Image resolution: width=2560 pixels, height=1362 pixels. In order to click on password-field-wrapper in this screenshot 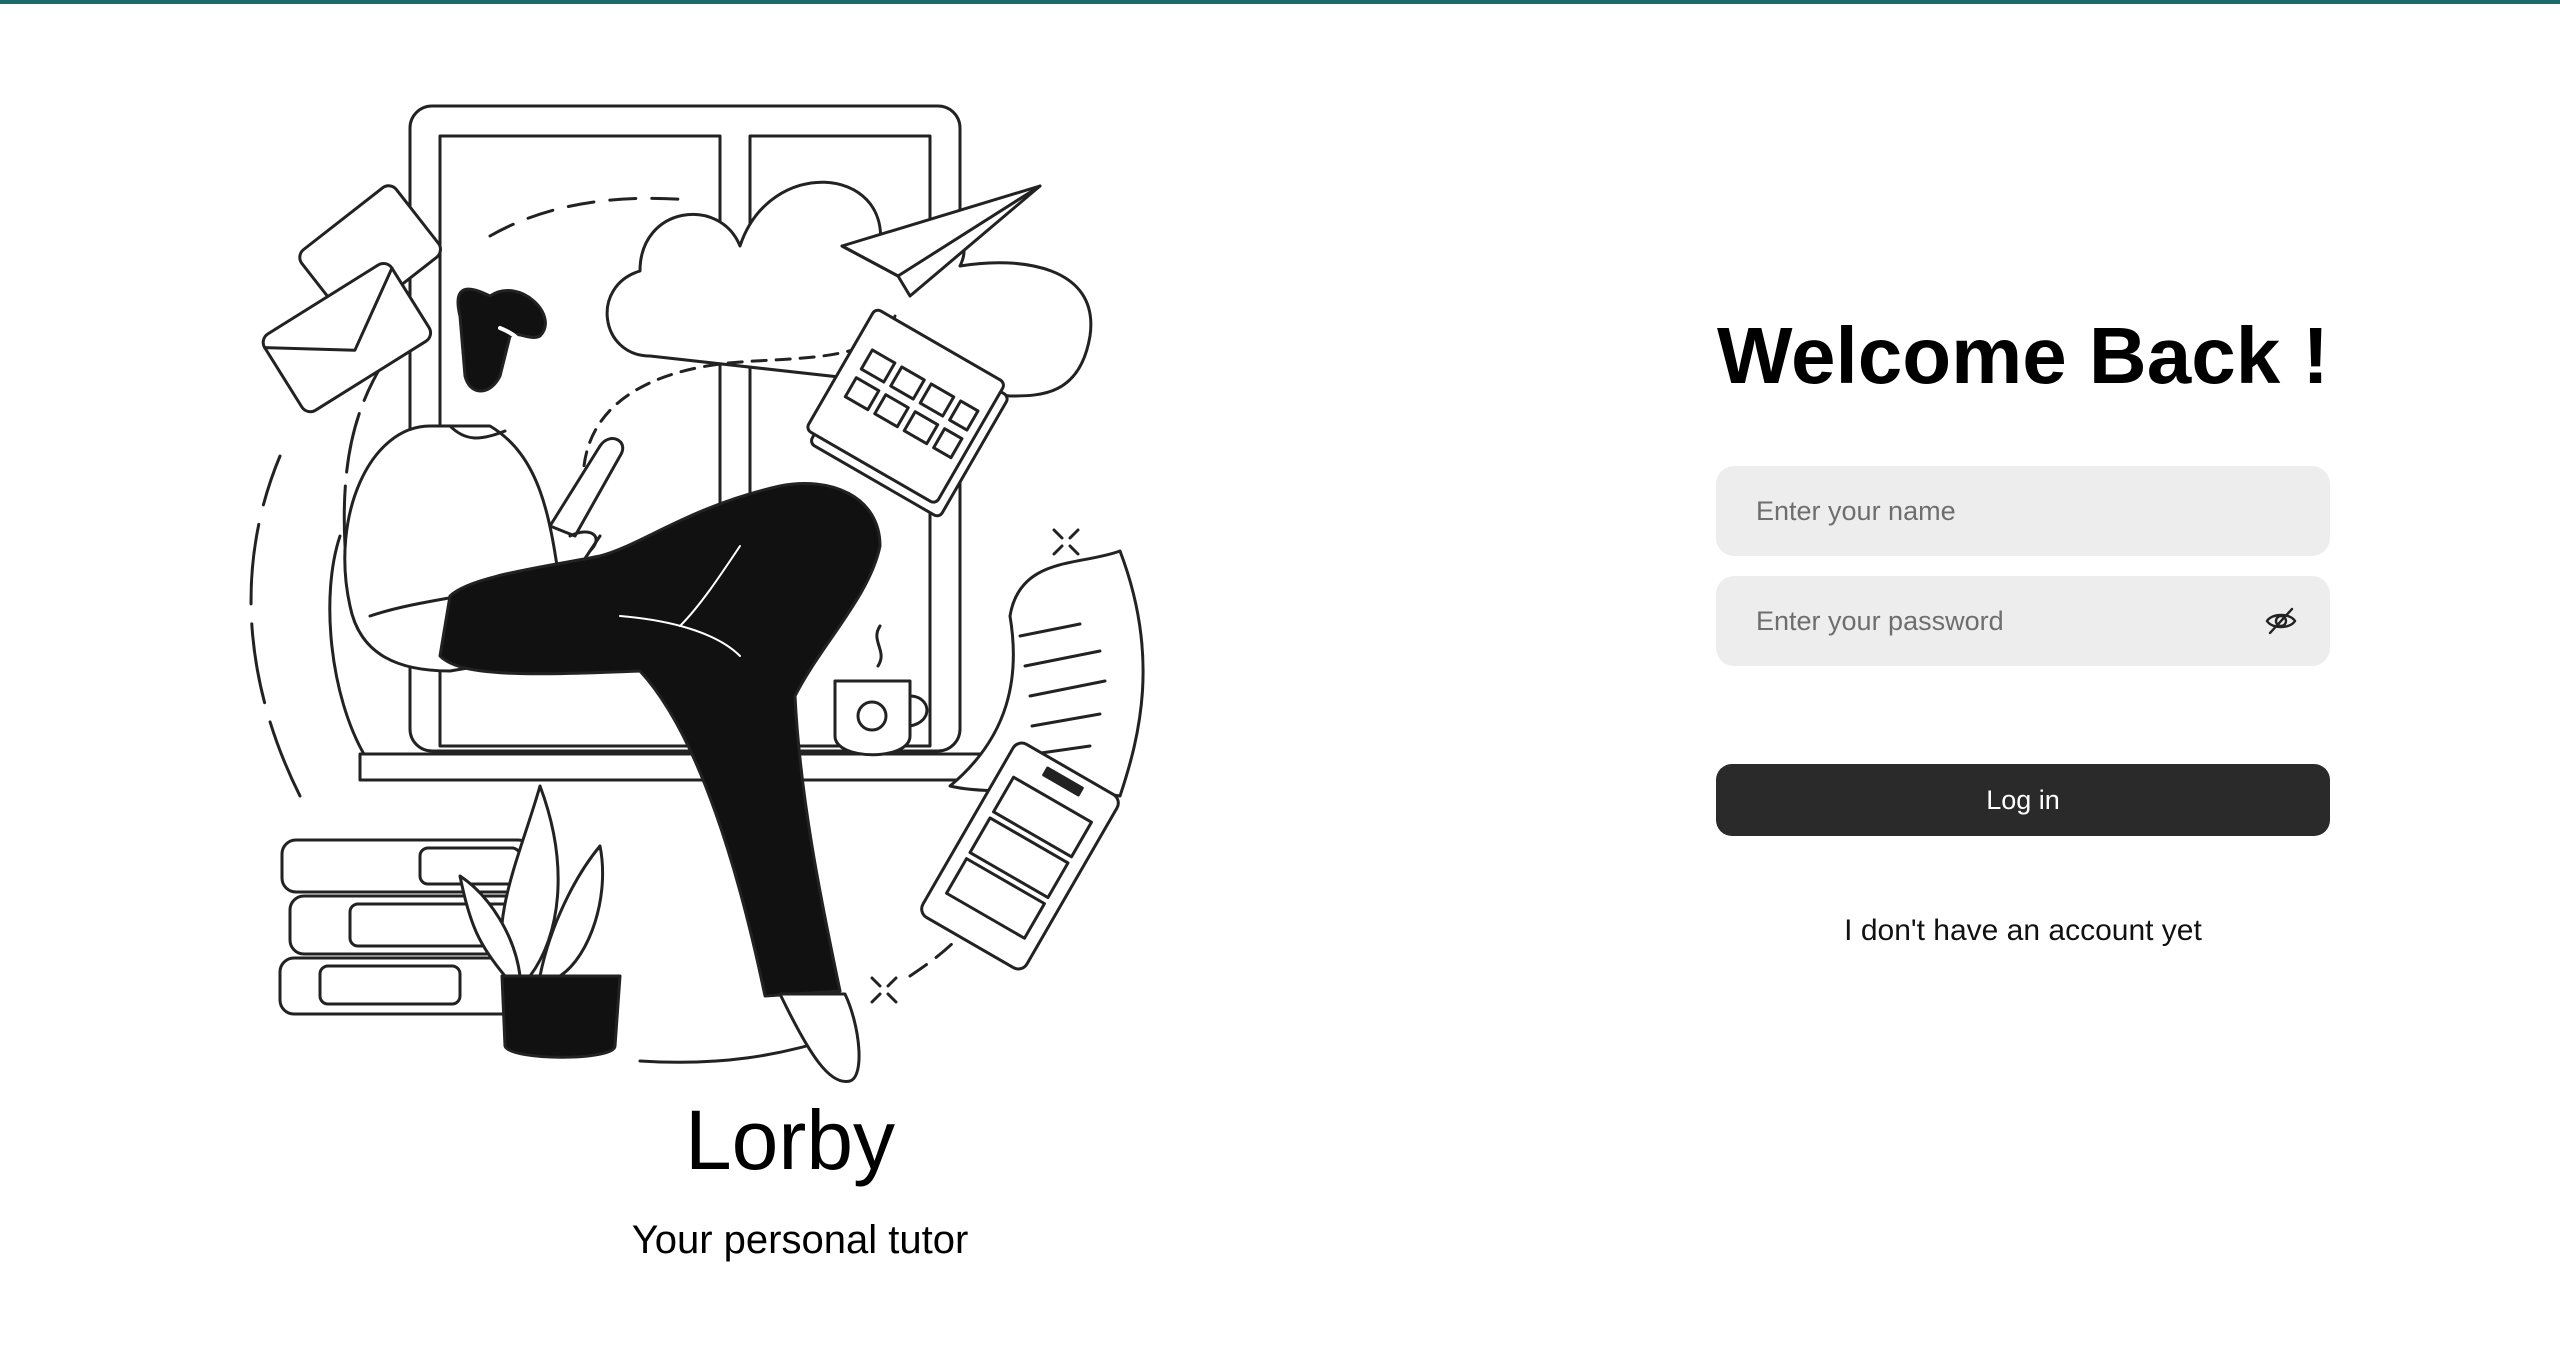, I will do `click(2023, 621)`.